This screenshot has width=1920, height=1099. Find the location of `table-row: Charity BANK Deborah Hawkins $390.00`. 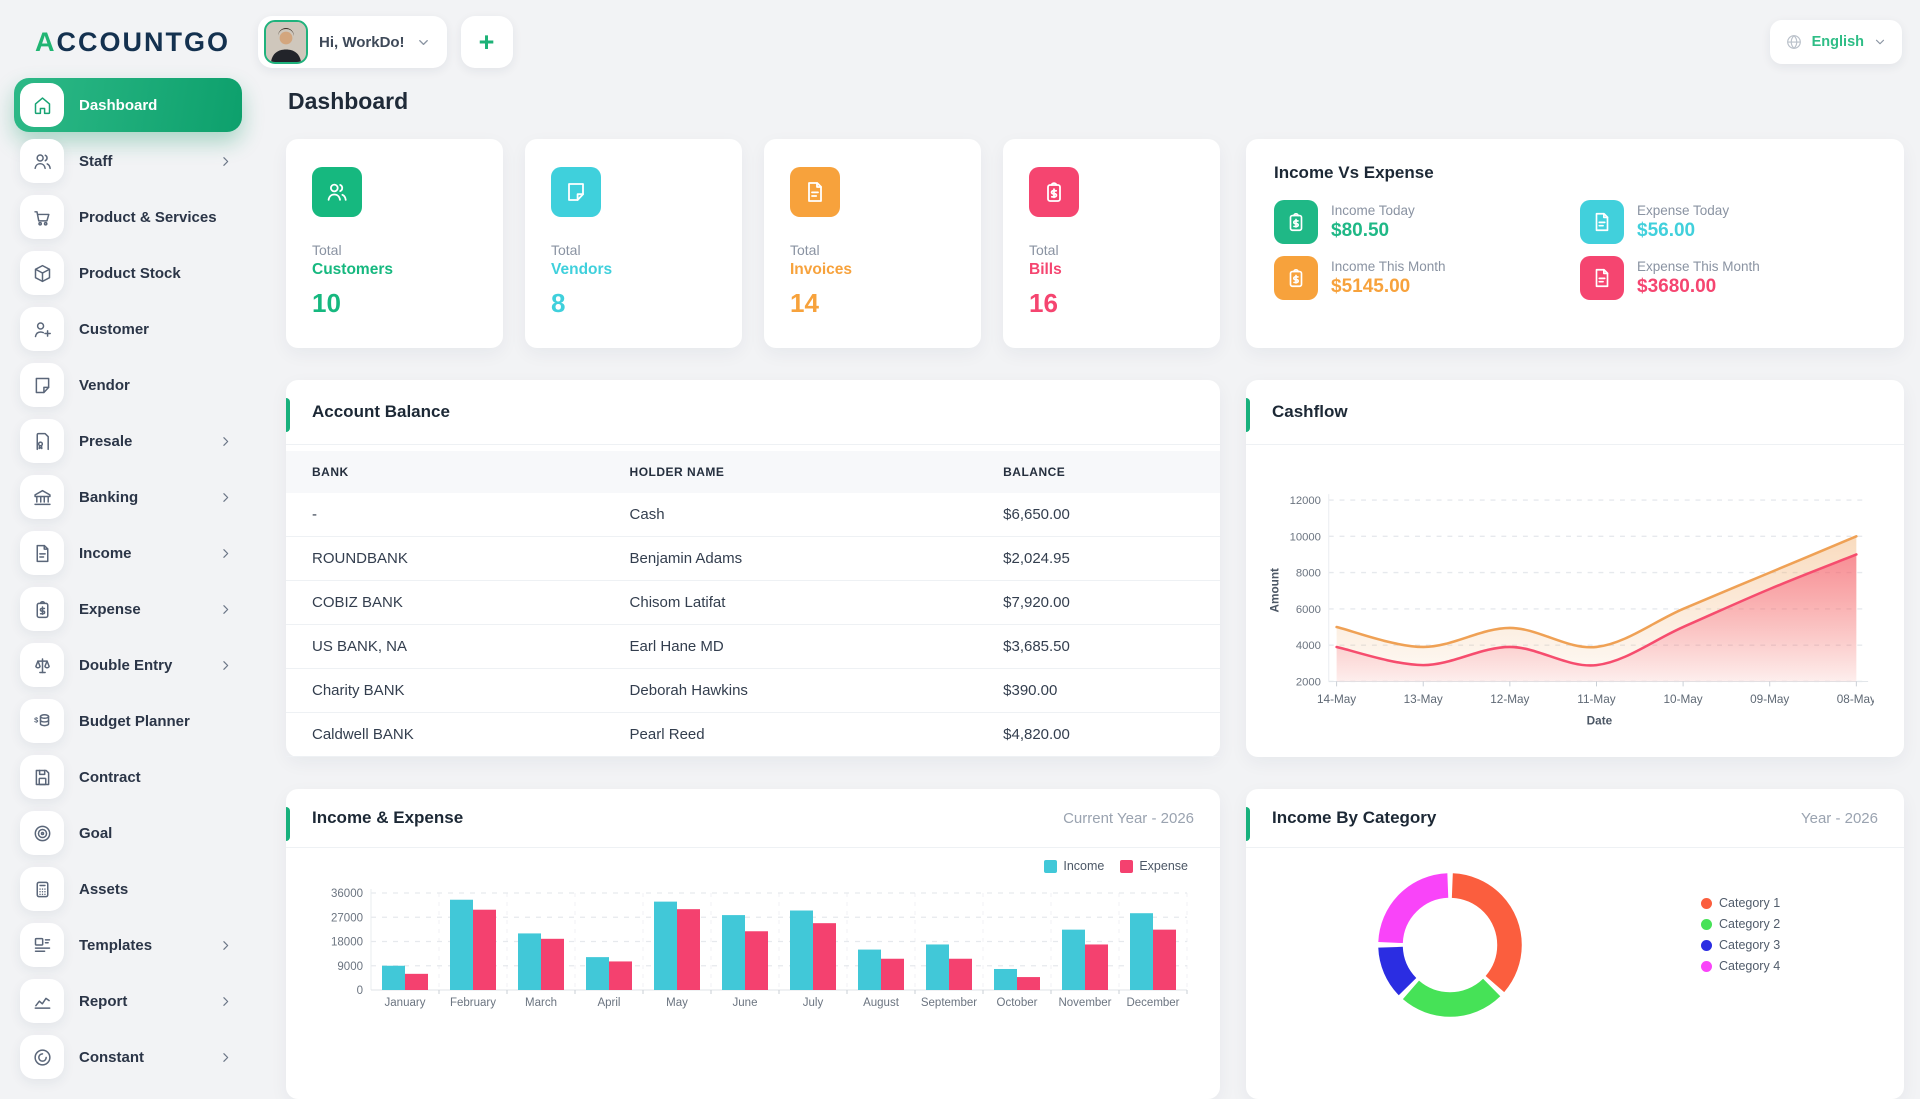

table-row: Charity BANK Deborah Hawkins $390.00 is located at coordinates (753, 690).